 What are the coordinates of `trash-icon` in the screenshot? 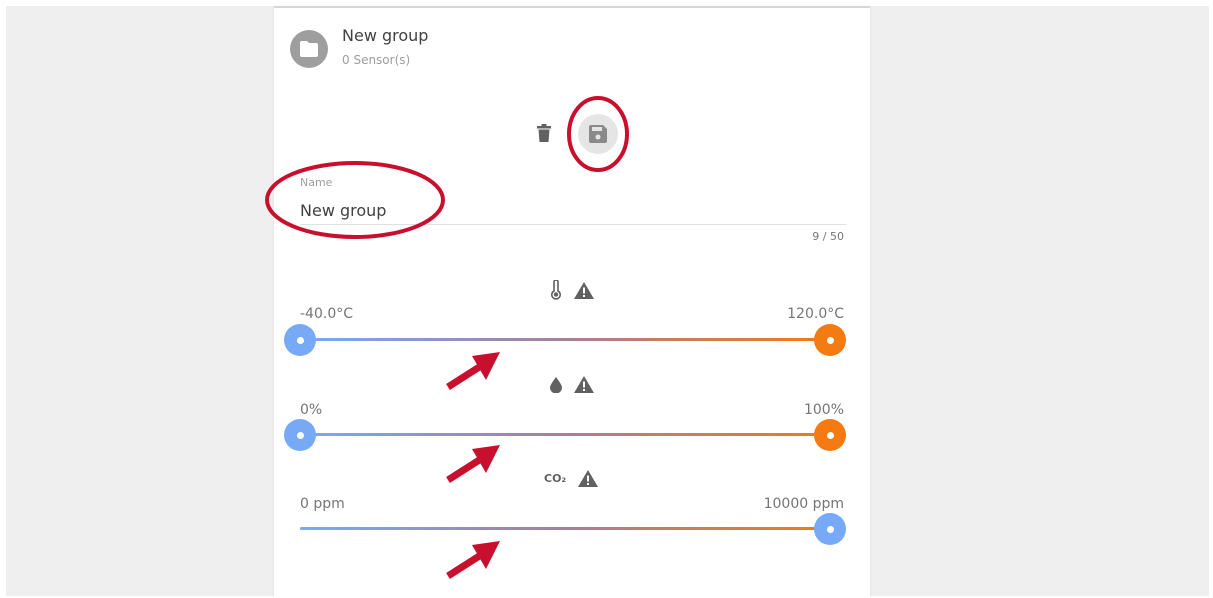 It's located at (544, 133).